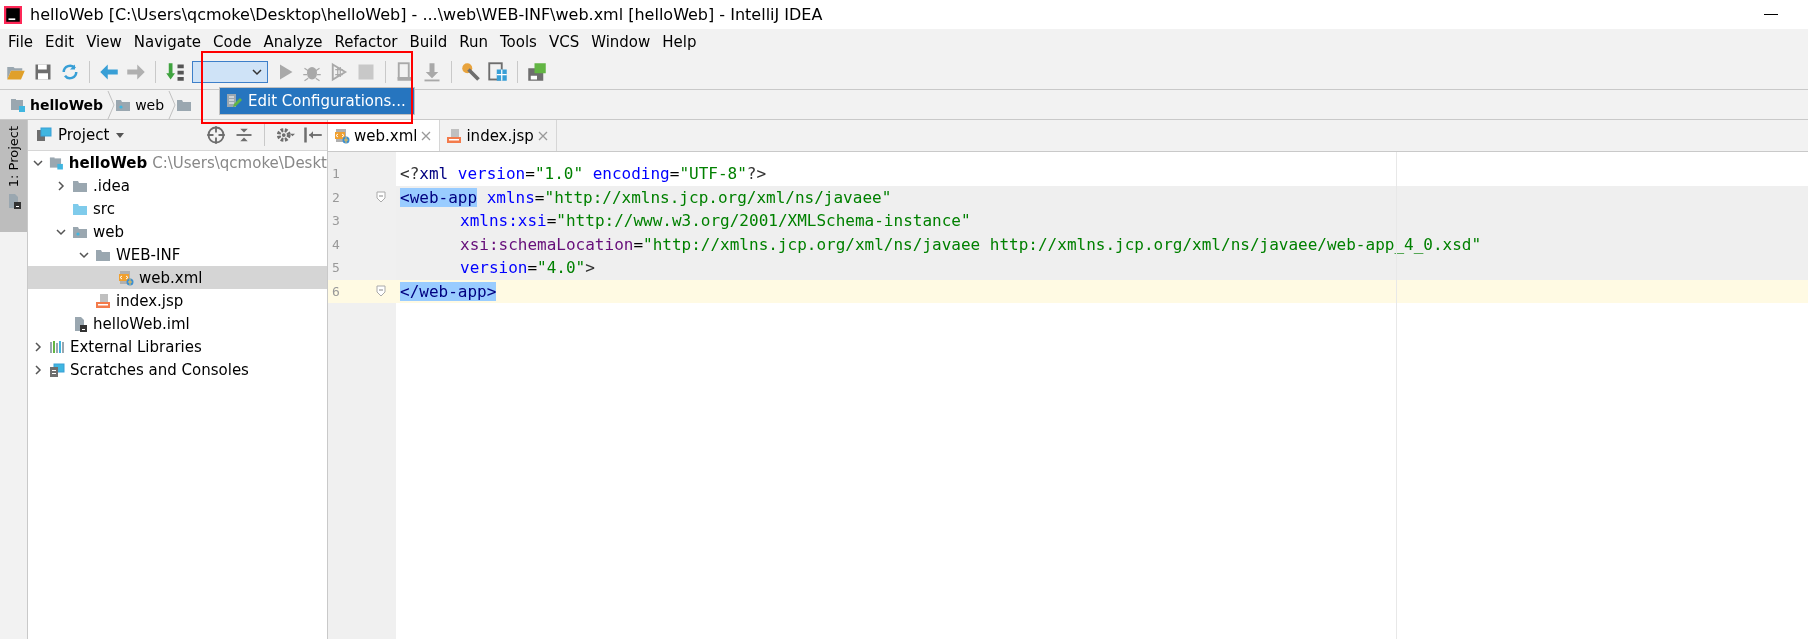 The image size is (1808, 639). Describe the element at coordinates (108, 162) in the screenshot. I see `tree-item-label: helloWeb` at that location.